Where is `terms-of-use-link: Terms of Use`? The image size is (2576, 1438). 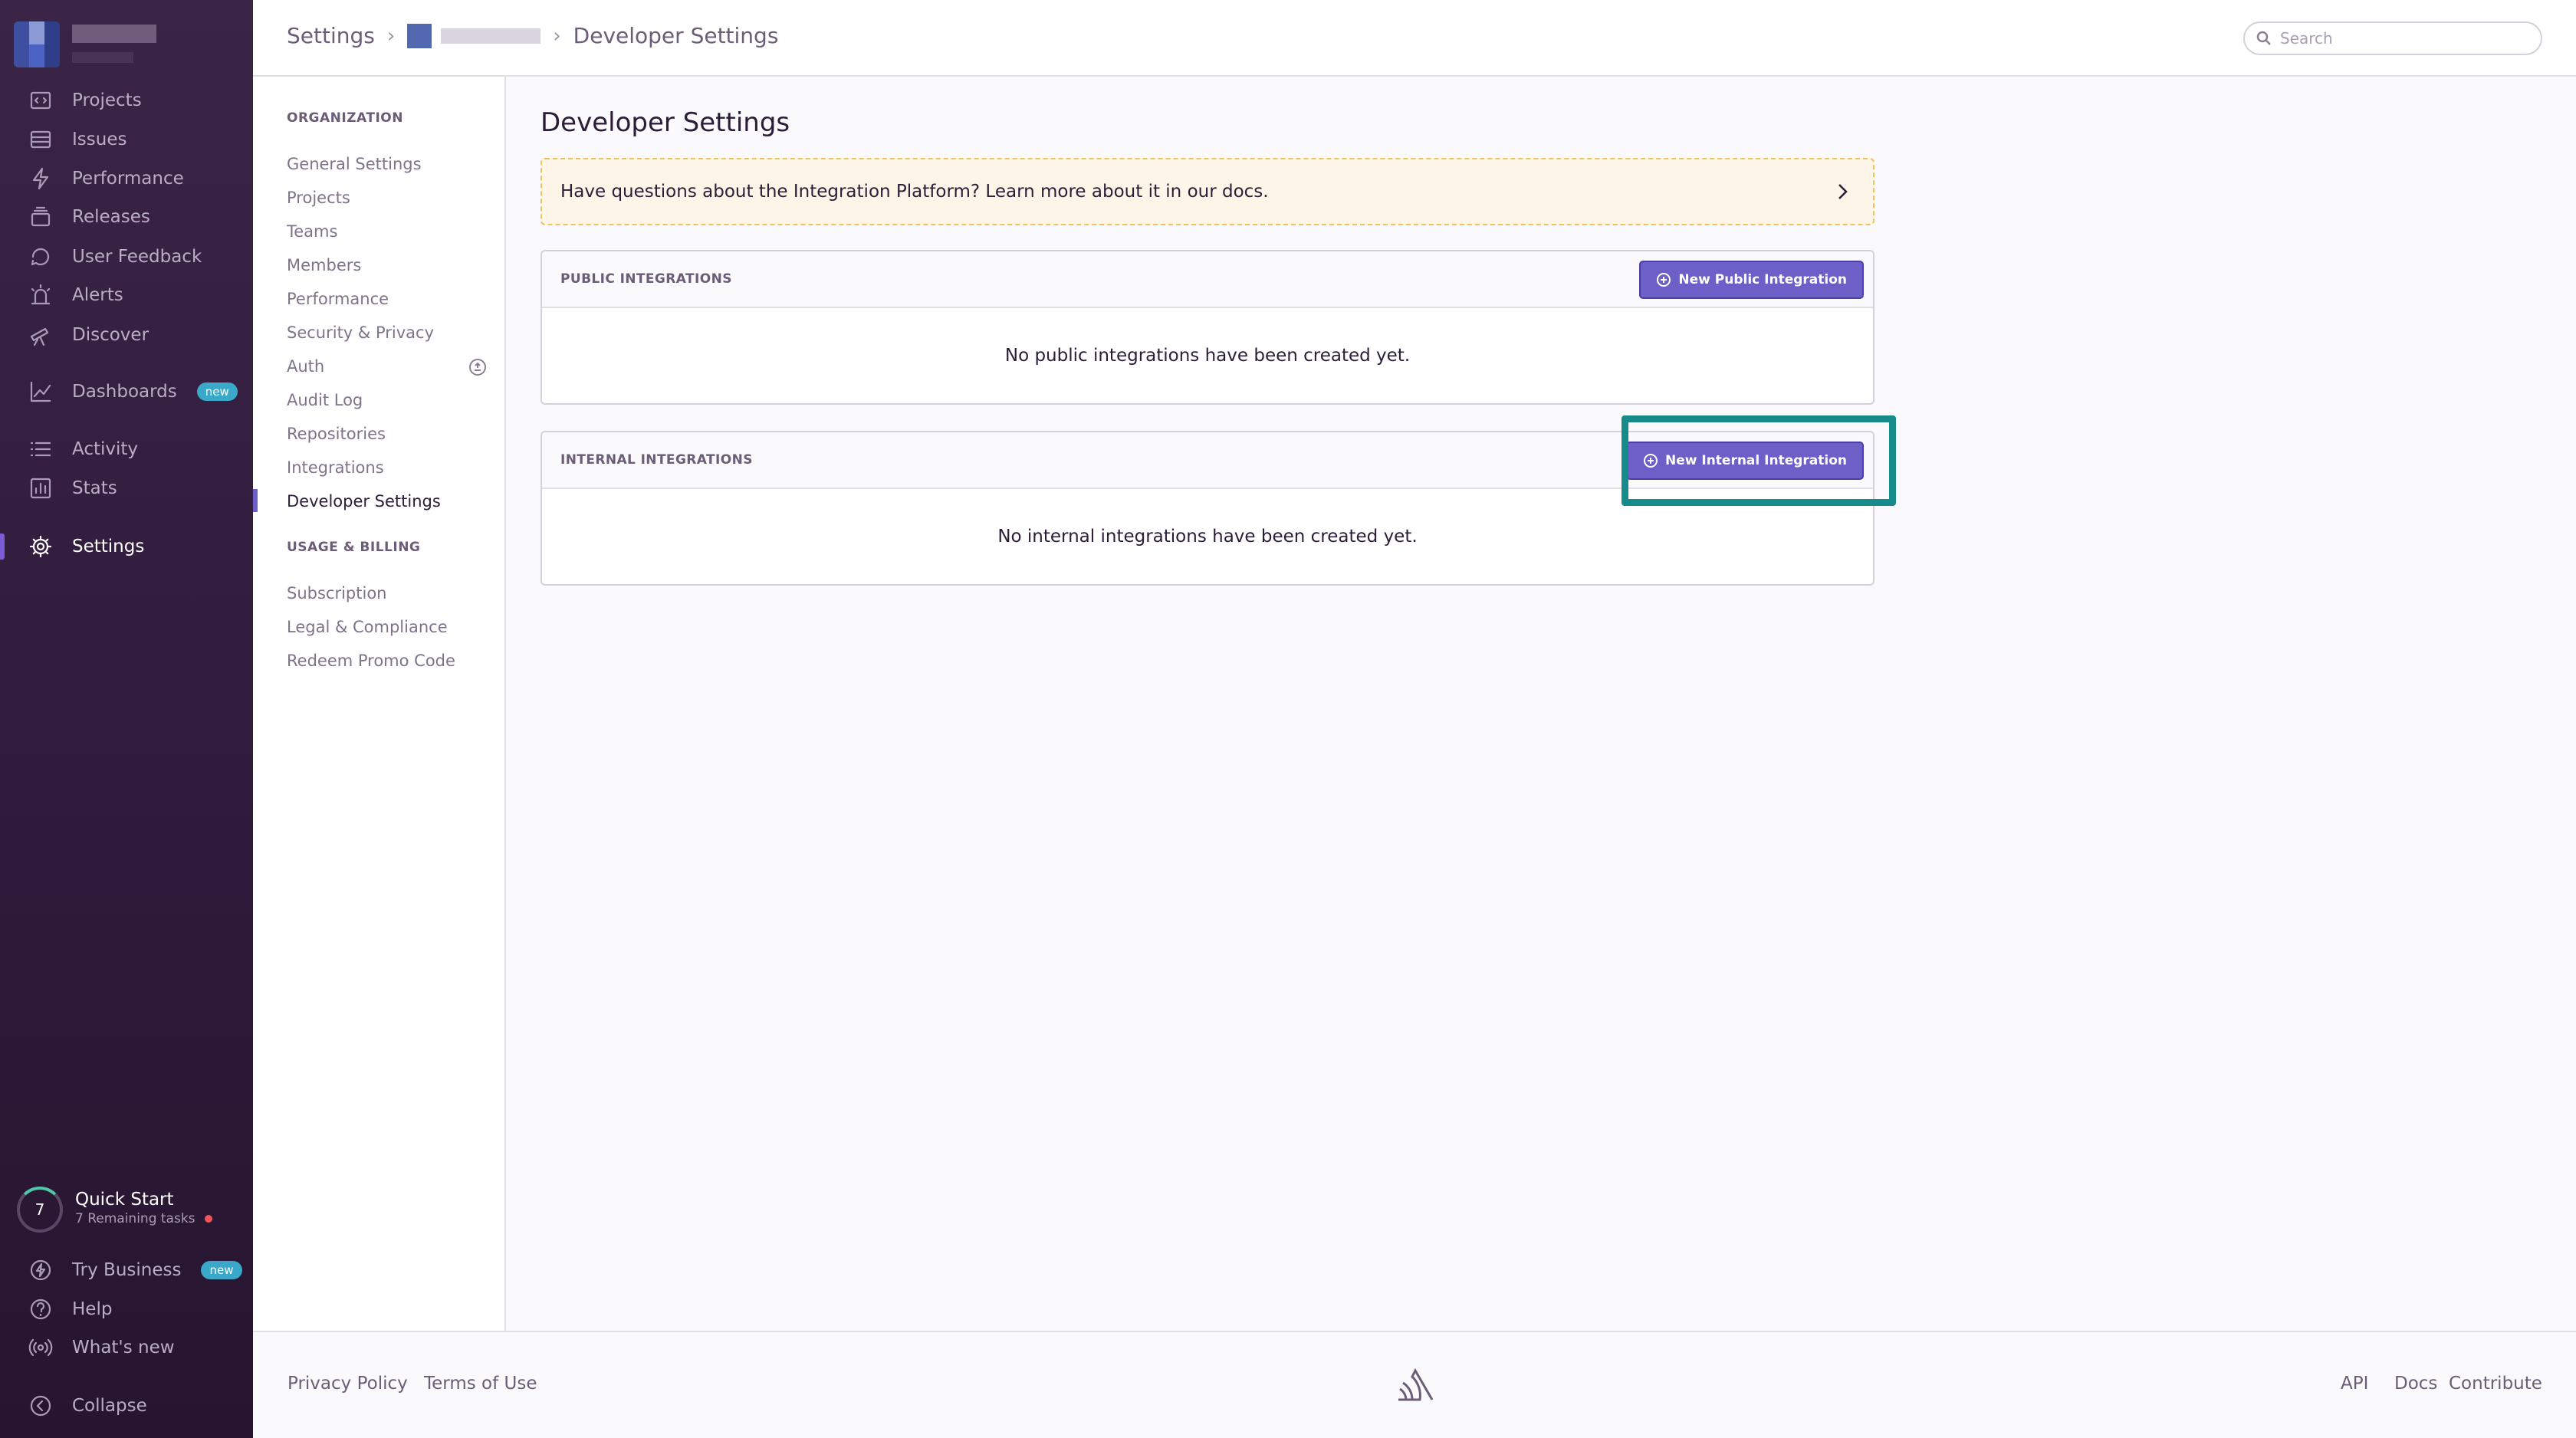
terms-of-use-link: Terms of Use is located at coordinates (481, 1384).